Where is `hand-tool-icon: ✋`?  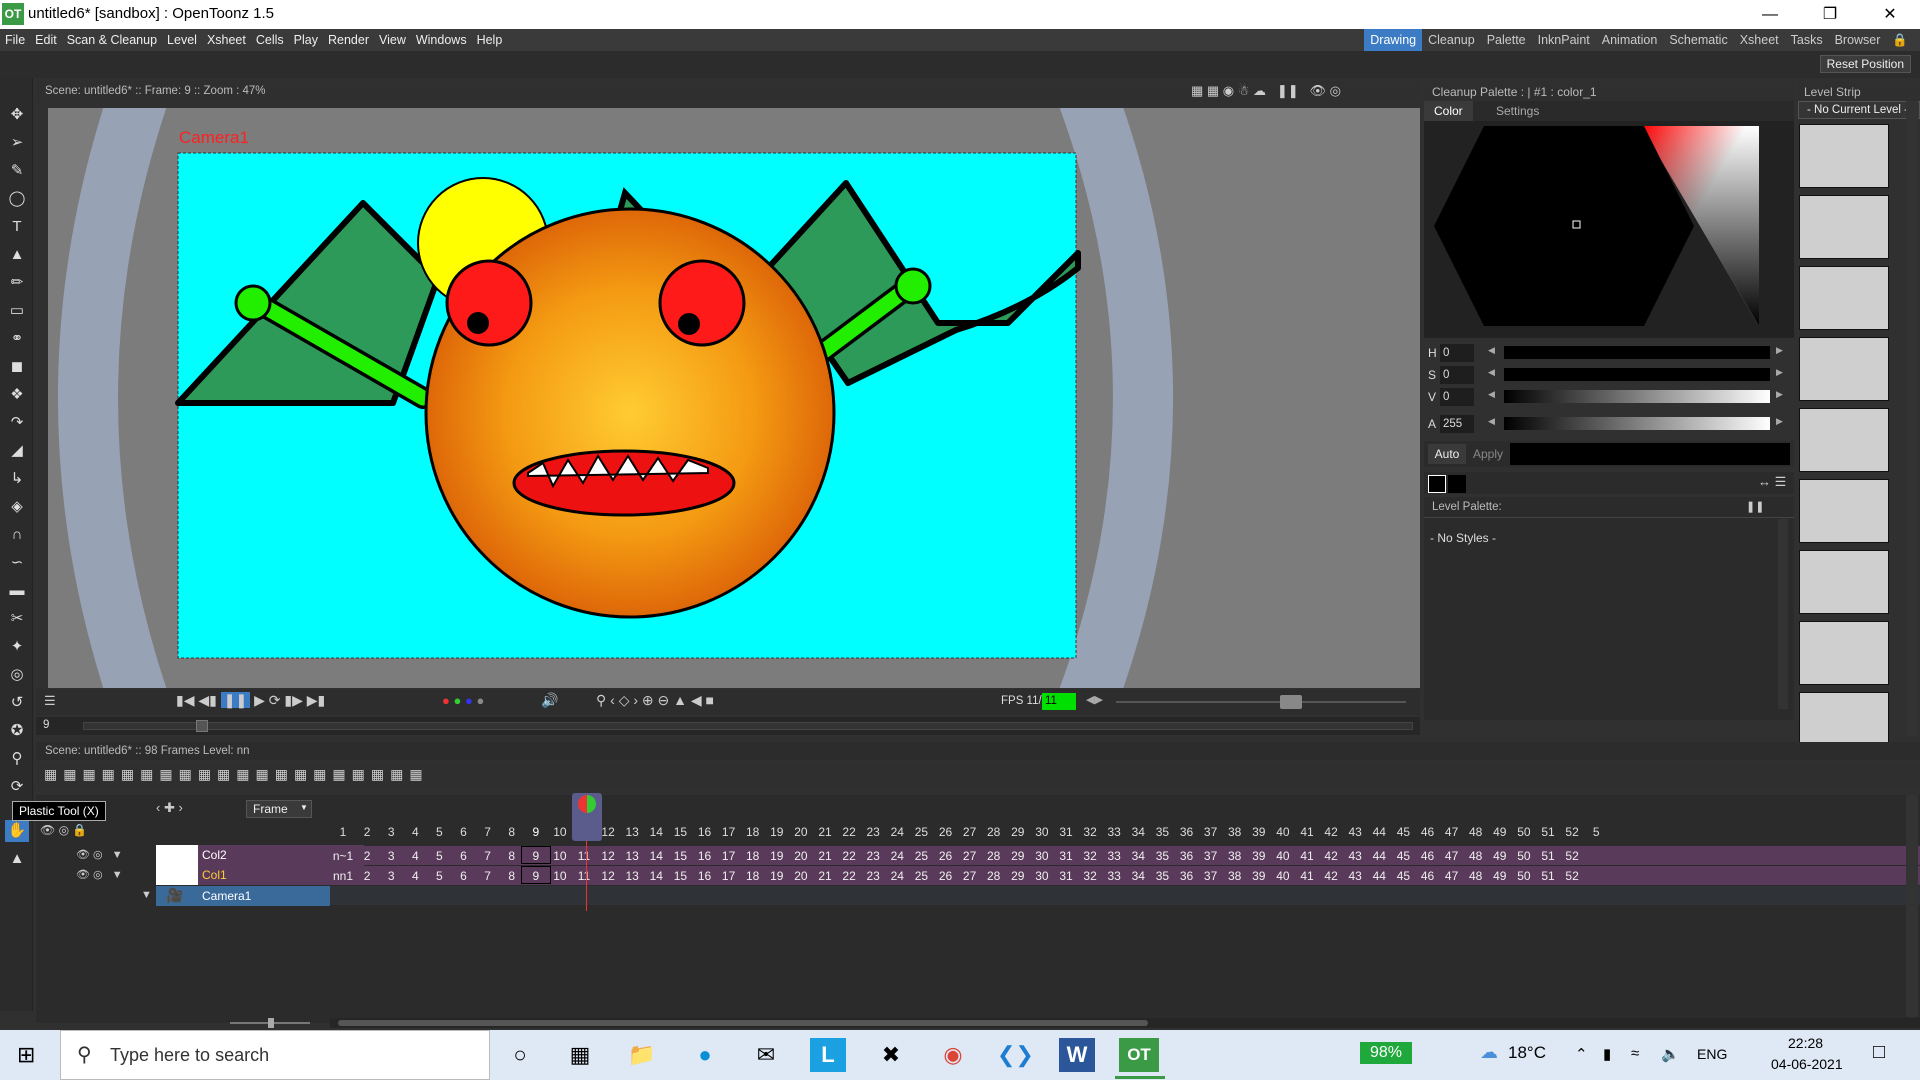 hand-tool-icon: ✋ is located at coordinates (17, 831).